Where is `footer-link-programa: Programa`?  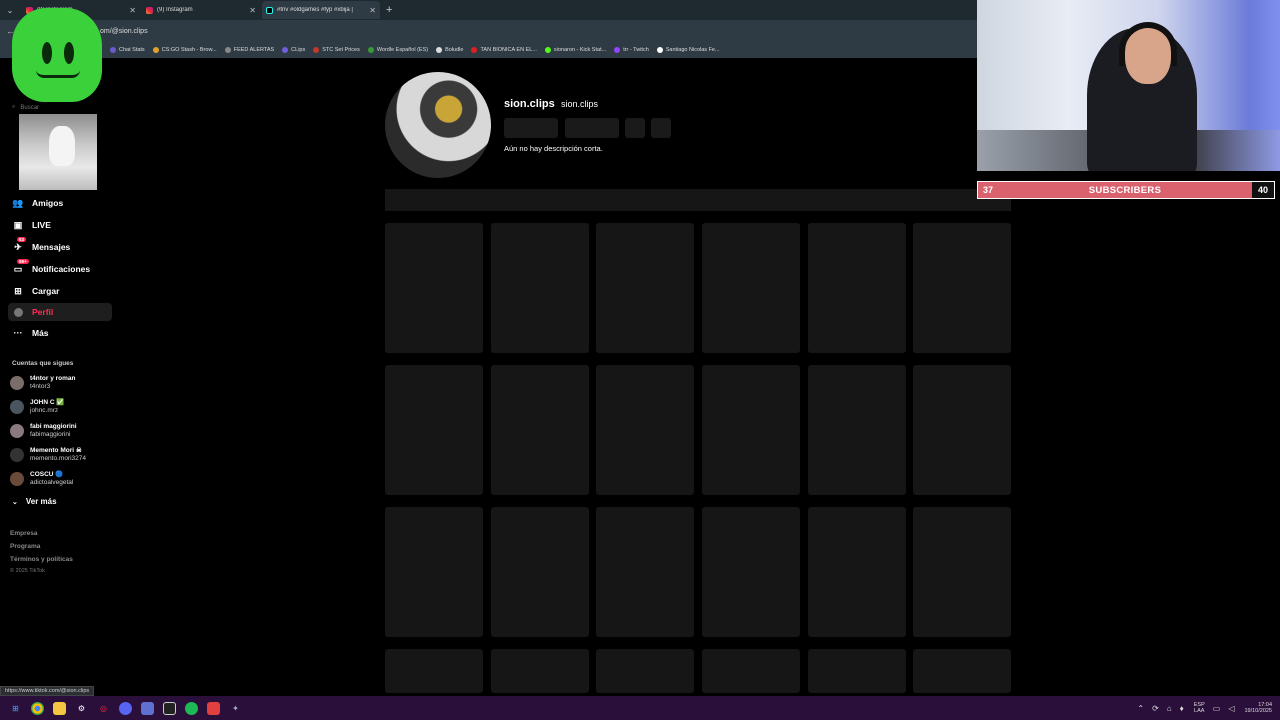 footer-link-programa: Programa is located at coordinates (25, 546).